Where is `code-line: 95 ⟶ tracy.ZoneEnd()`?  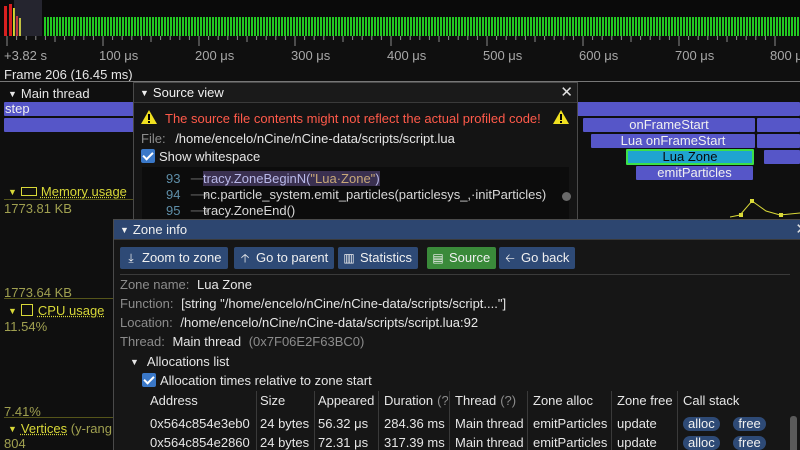
code-line: 95 ⟶ tracy.ZoneEnd() is located at coordinates (355, 211).